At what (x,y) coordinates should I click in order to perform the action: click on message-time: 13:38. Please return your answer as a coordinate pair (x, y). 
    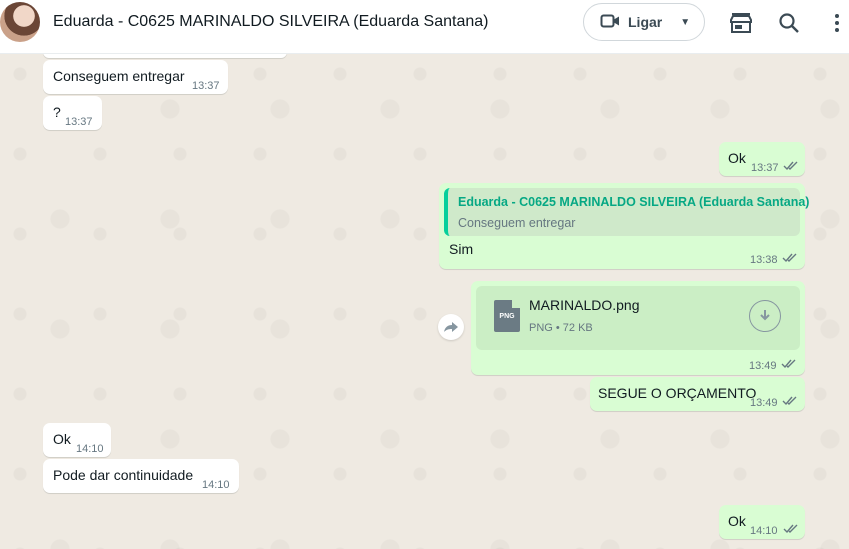
    Looking at the image, I should click on (764, 260).